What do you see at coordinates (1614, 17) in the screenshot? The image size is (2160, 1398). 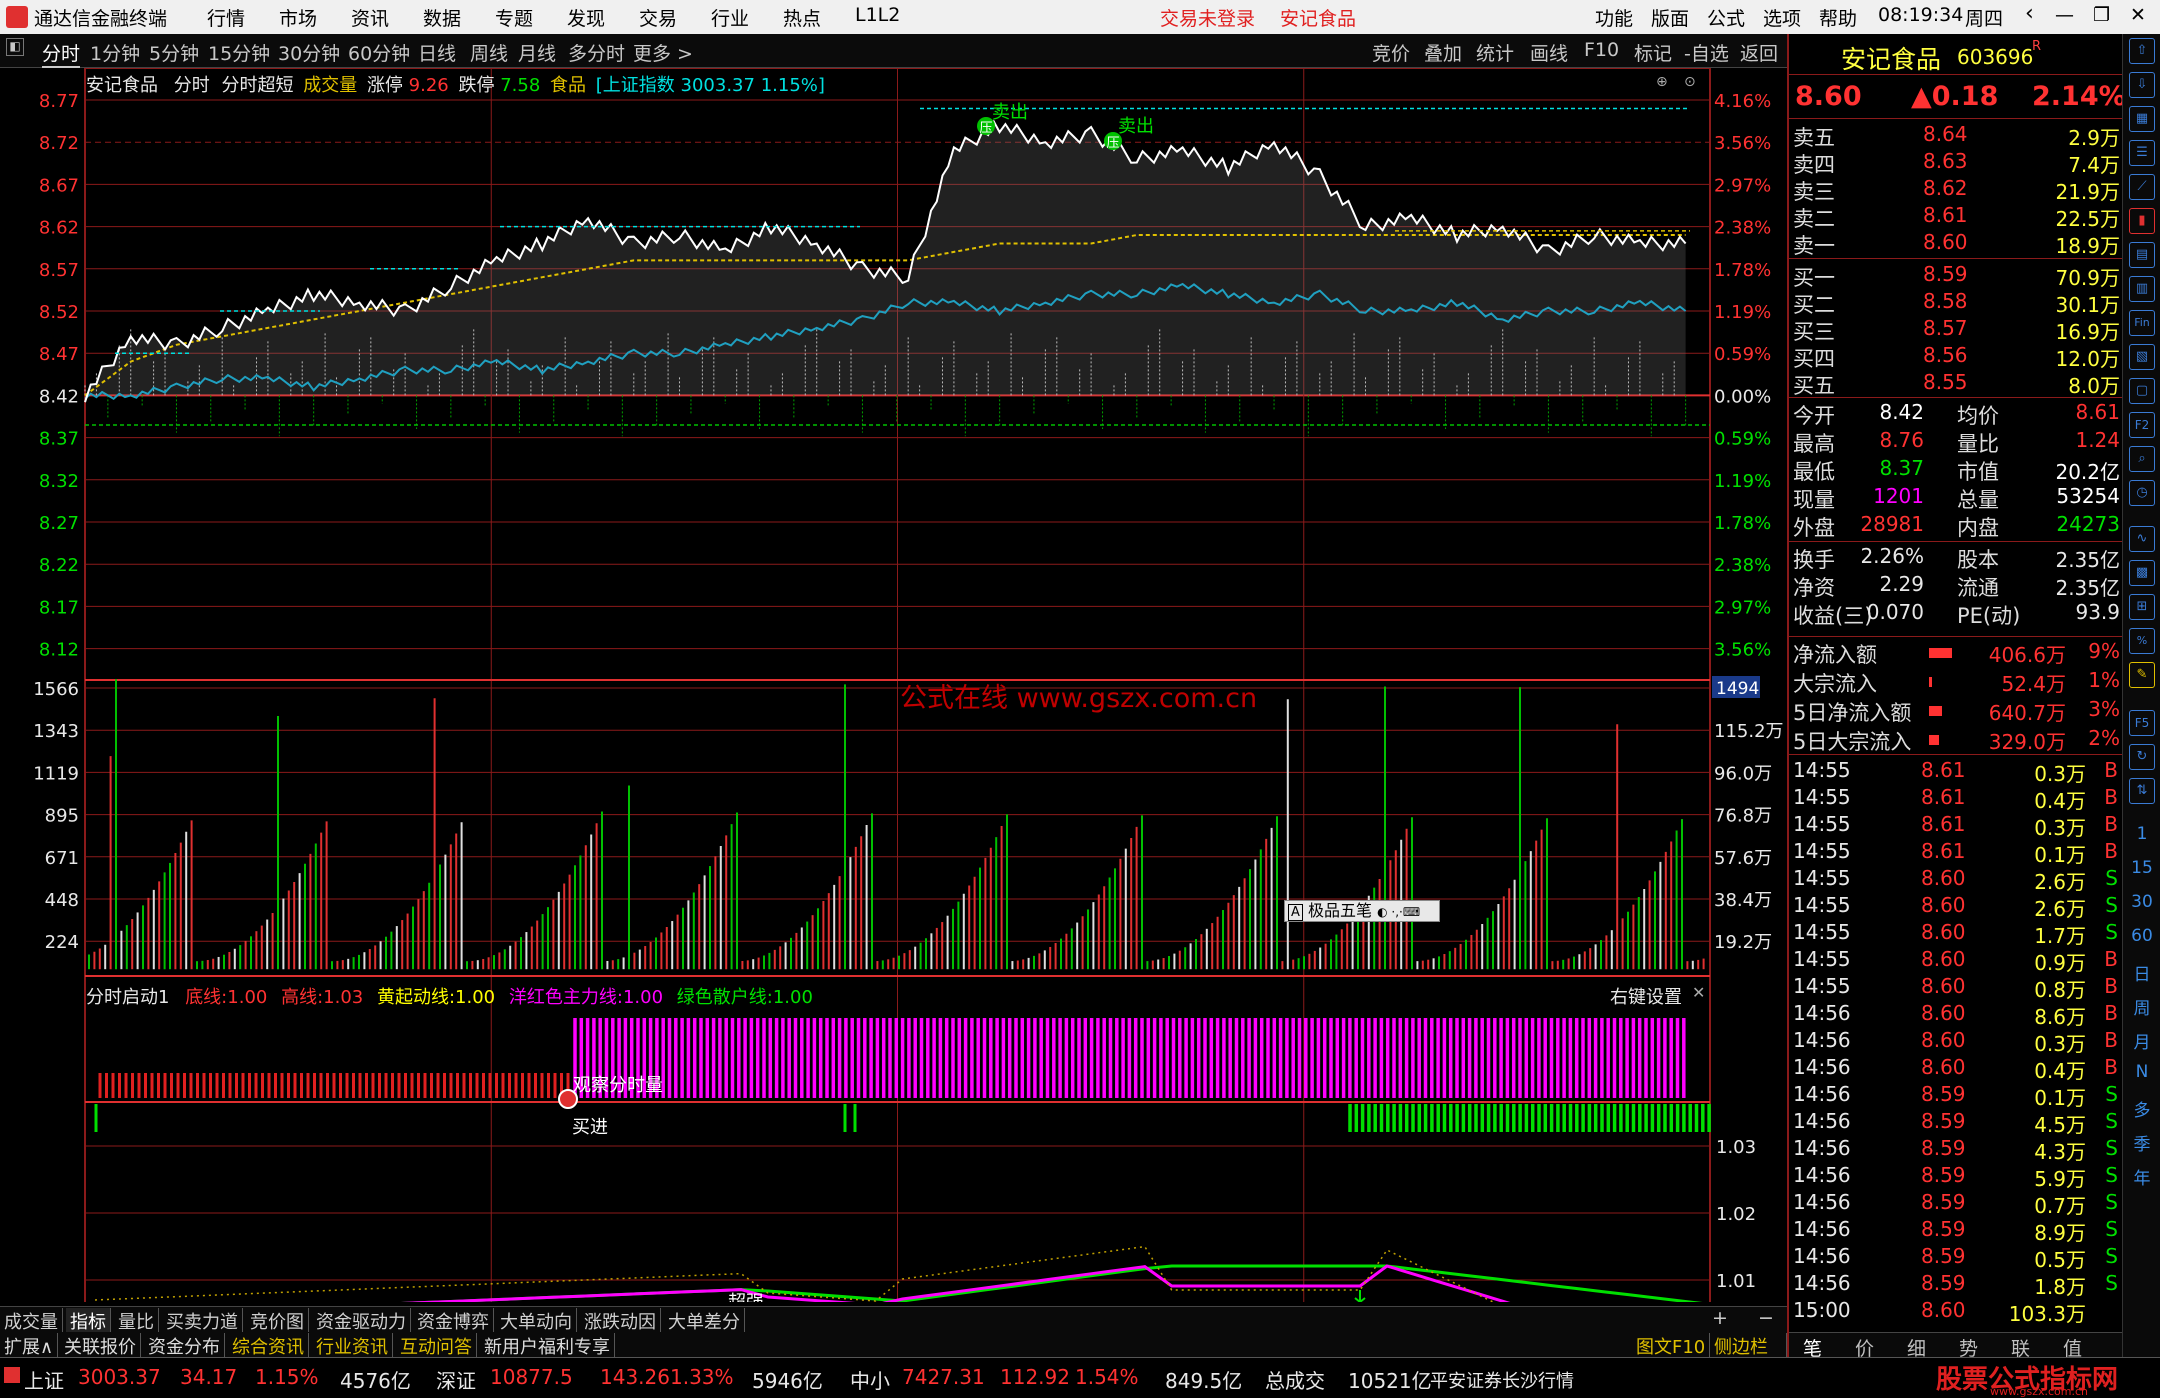 I see `menu-gongneng: 功能` at bounding box center [1614, 17].